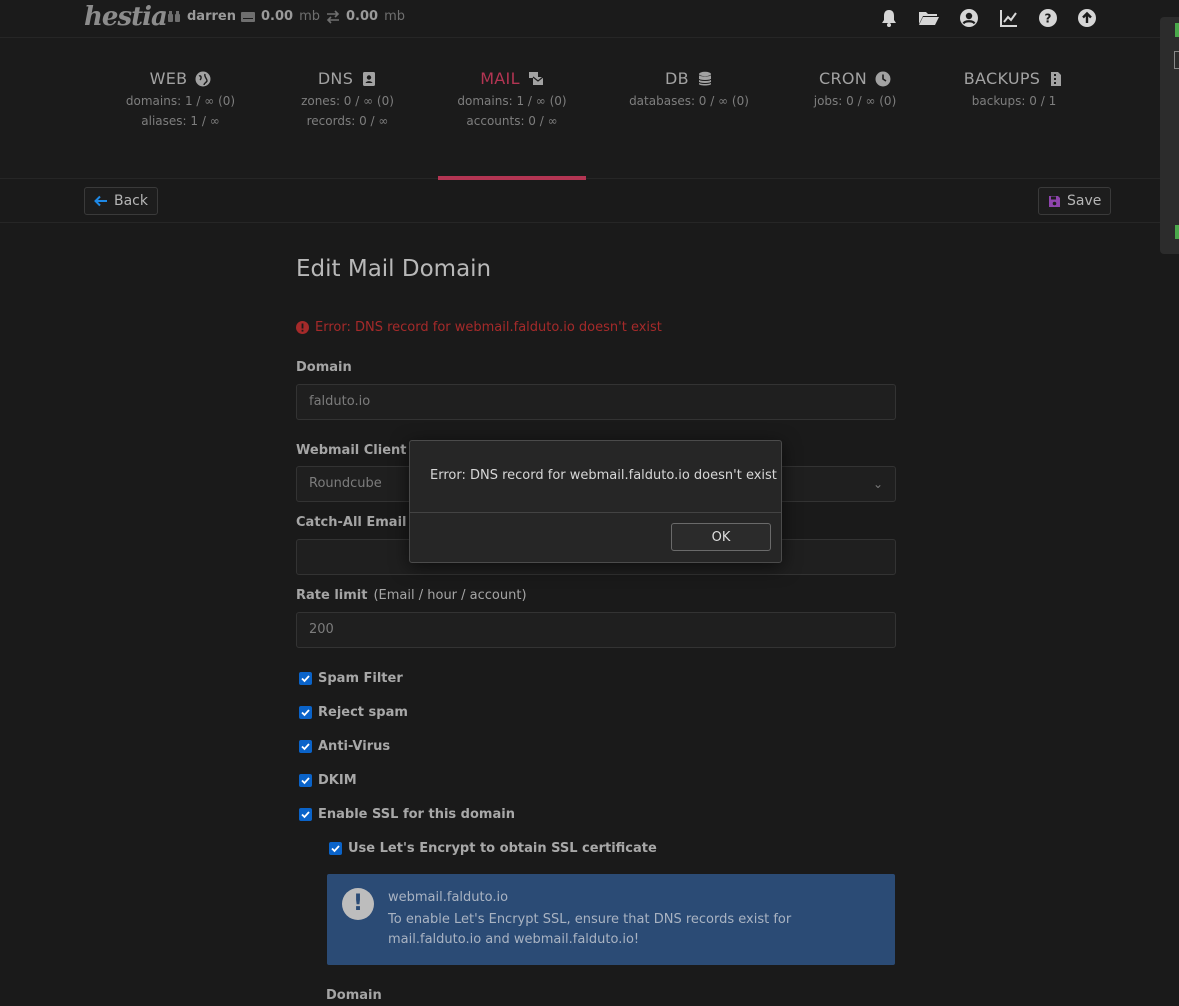  Describe the element at coordinates (309, 16) in the screenshot. I see `disk-unit: mb` at that location.